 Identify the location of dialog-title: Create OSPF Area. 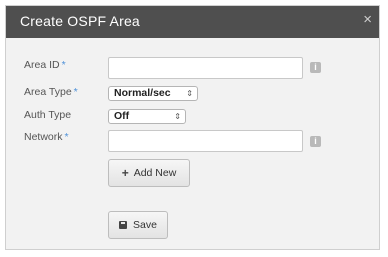
(80, 21).